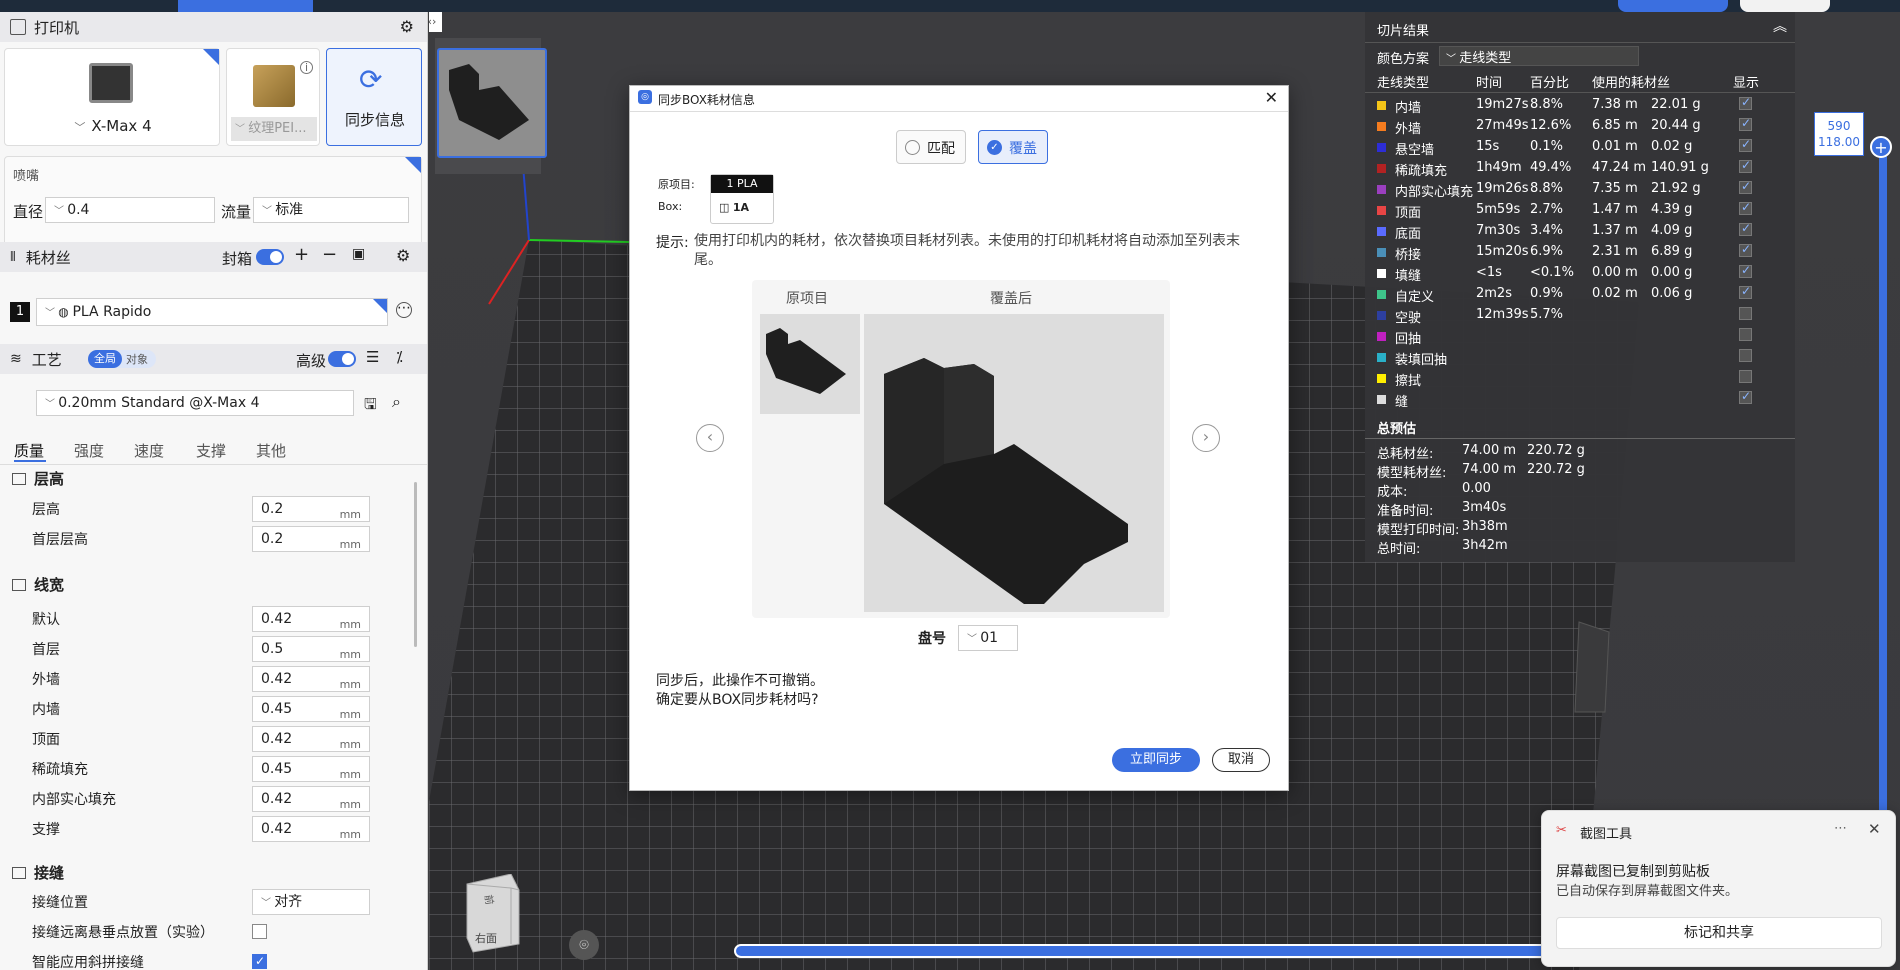 Image resolution: width=1900 pixels, height=970 pixels. Describe the element at coordinates (1556, 469) in the screenshot. I see `summary-value-2: 220.72 g` at that location.